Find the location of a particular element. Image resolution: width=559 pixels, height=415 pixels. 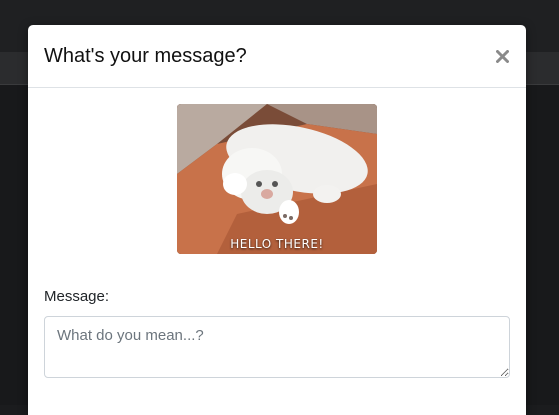

close-icon is located at coordinates (502, 56).